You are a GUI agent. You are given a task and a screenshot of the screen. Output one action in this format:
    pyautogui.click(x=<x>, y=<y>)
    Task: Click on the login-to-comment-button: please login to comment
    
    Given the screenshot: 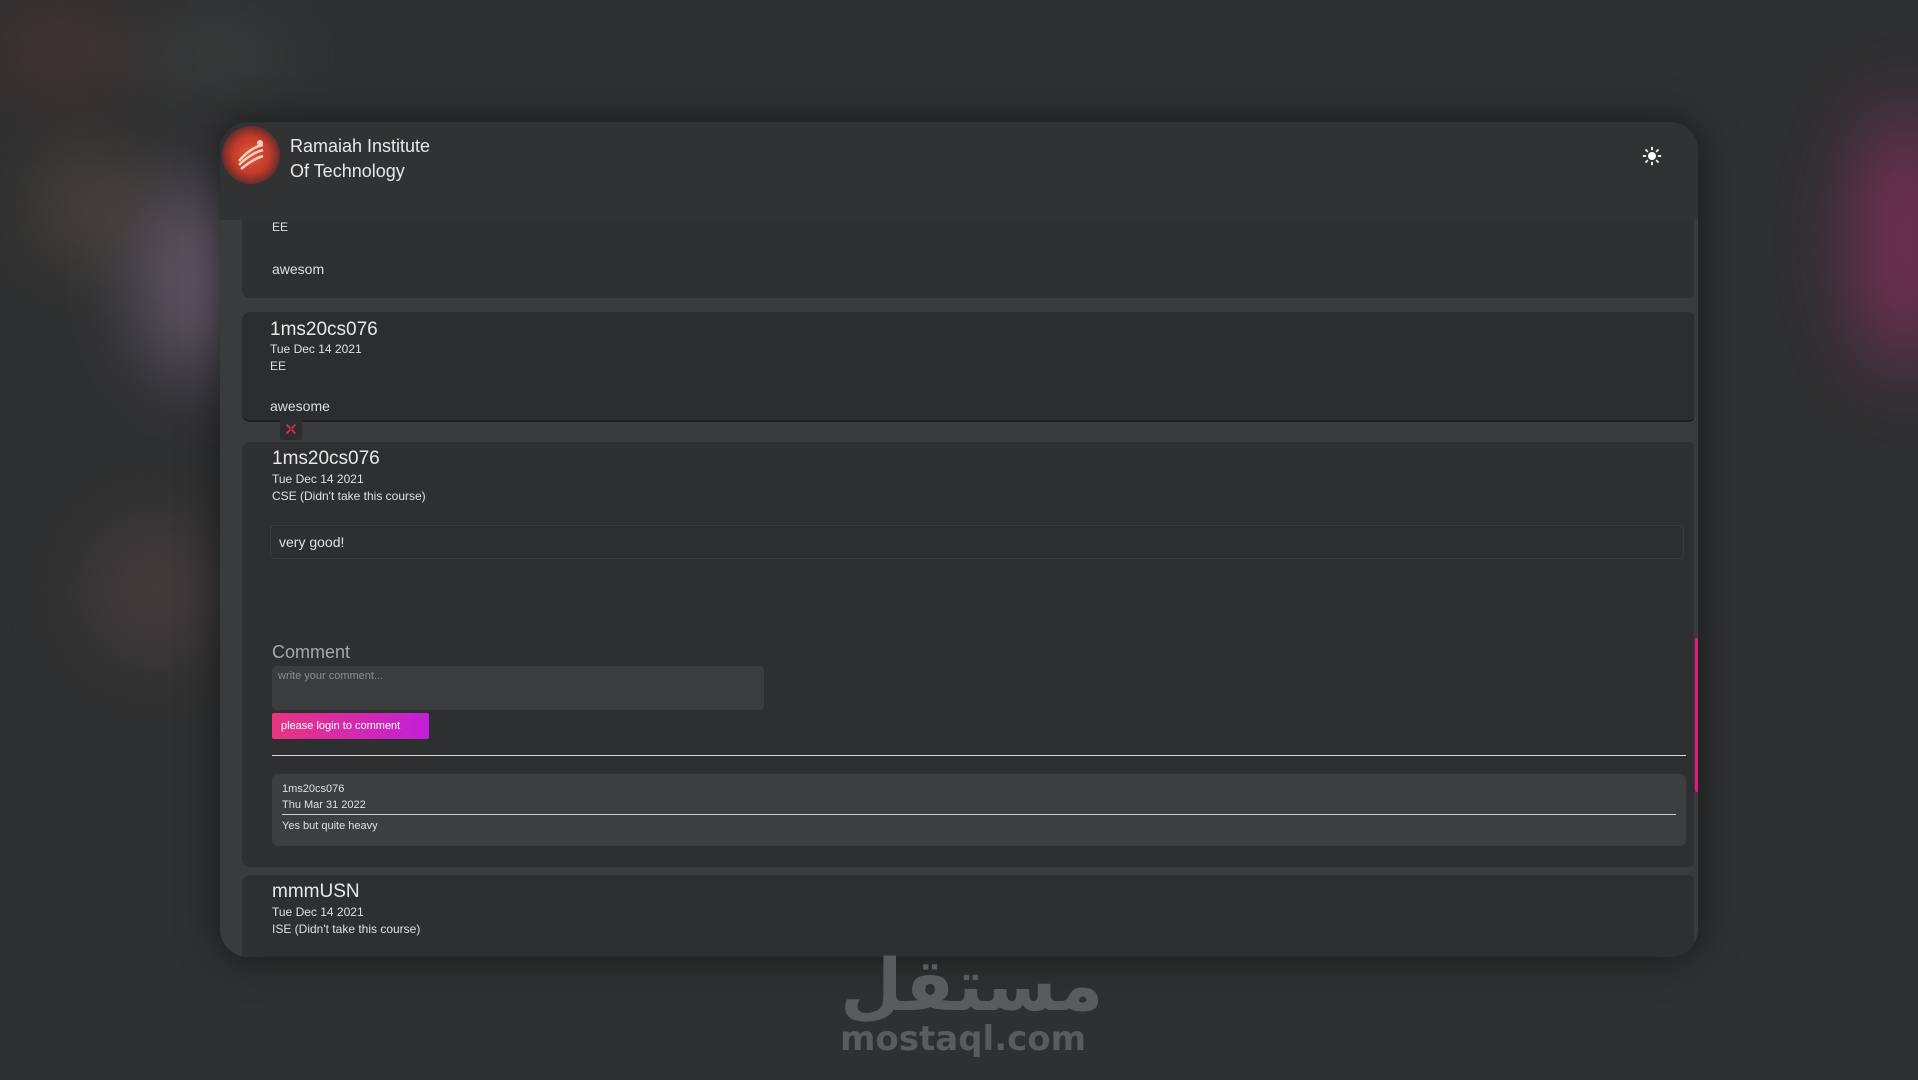 What is the action you would take?
    pyautogui.click(x=350, y=726)
    